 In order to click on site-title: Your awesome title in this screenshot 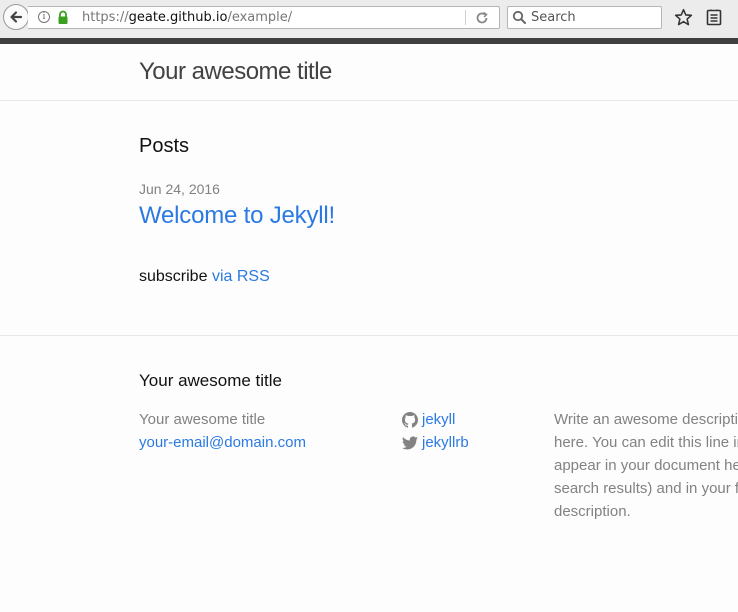, I will do `click(235, 72)`.